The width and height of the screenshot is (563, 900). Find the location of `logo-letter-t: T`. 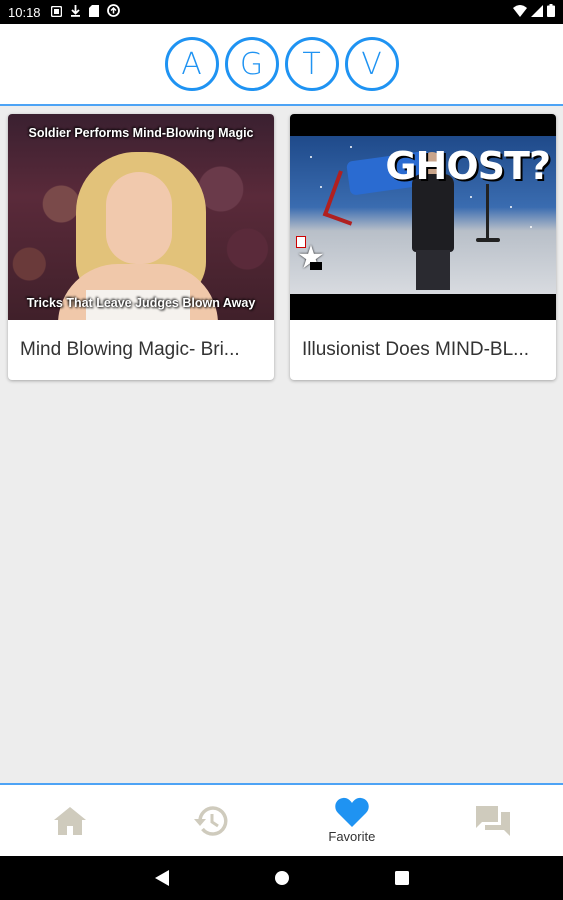

logo-letter-t: T is located at coordinates (311, 64).